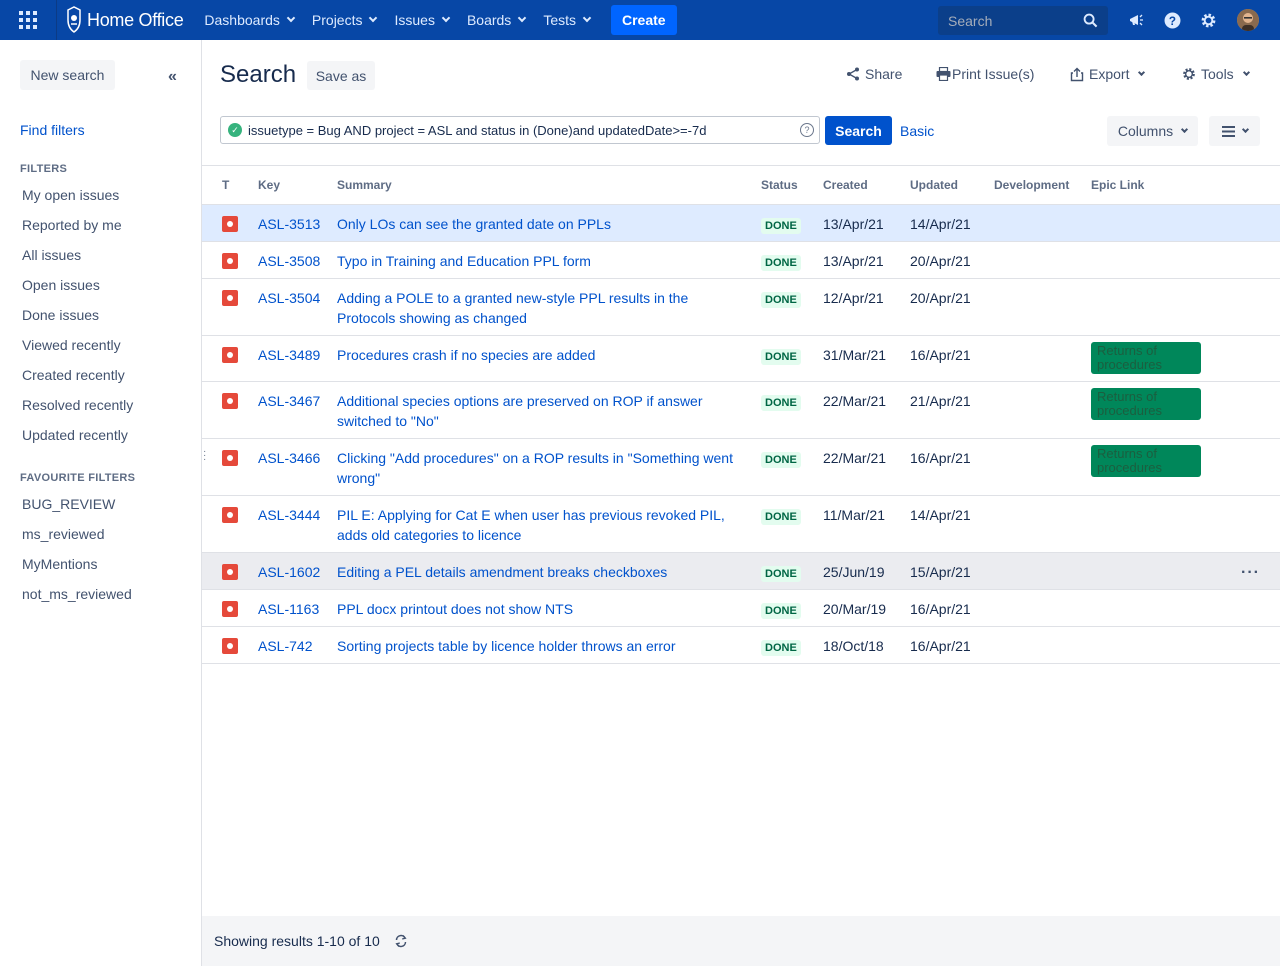 This screenshot has width=1280, height=966. Describe the element at coordinates (77, 255) in the screenshot. I see `filter-item: All issues` at that location.